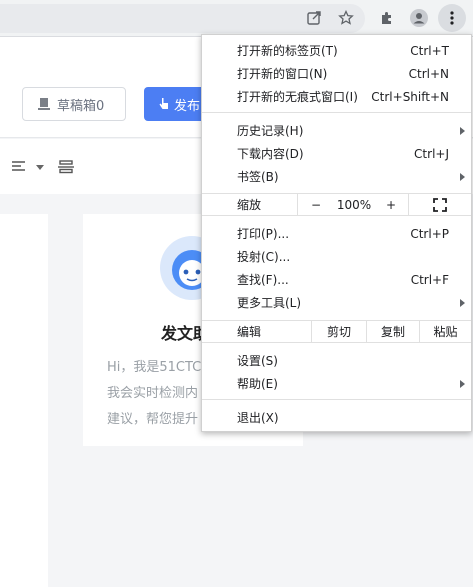  What do you see at coordinates (187, 106) in the screenshot?
I see `publish-label: 发布` at bounding box center [187, 106].